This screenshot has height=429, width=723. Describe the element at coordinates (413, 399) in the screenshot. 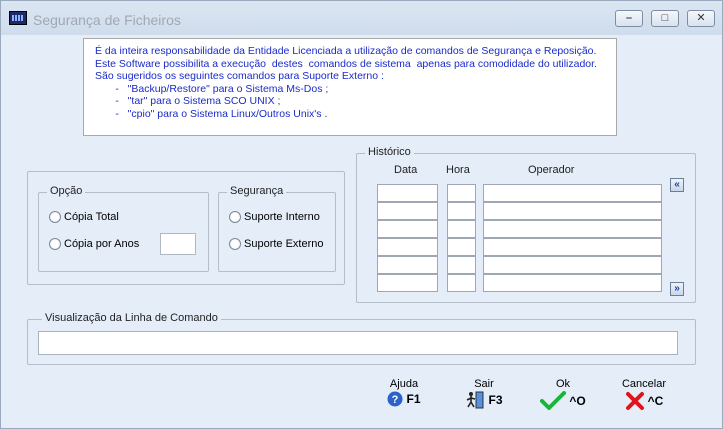

I see `ajuda-key: F1` at that location.